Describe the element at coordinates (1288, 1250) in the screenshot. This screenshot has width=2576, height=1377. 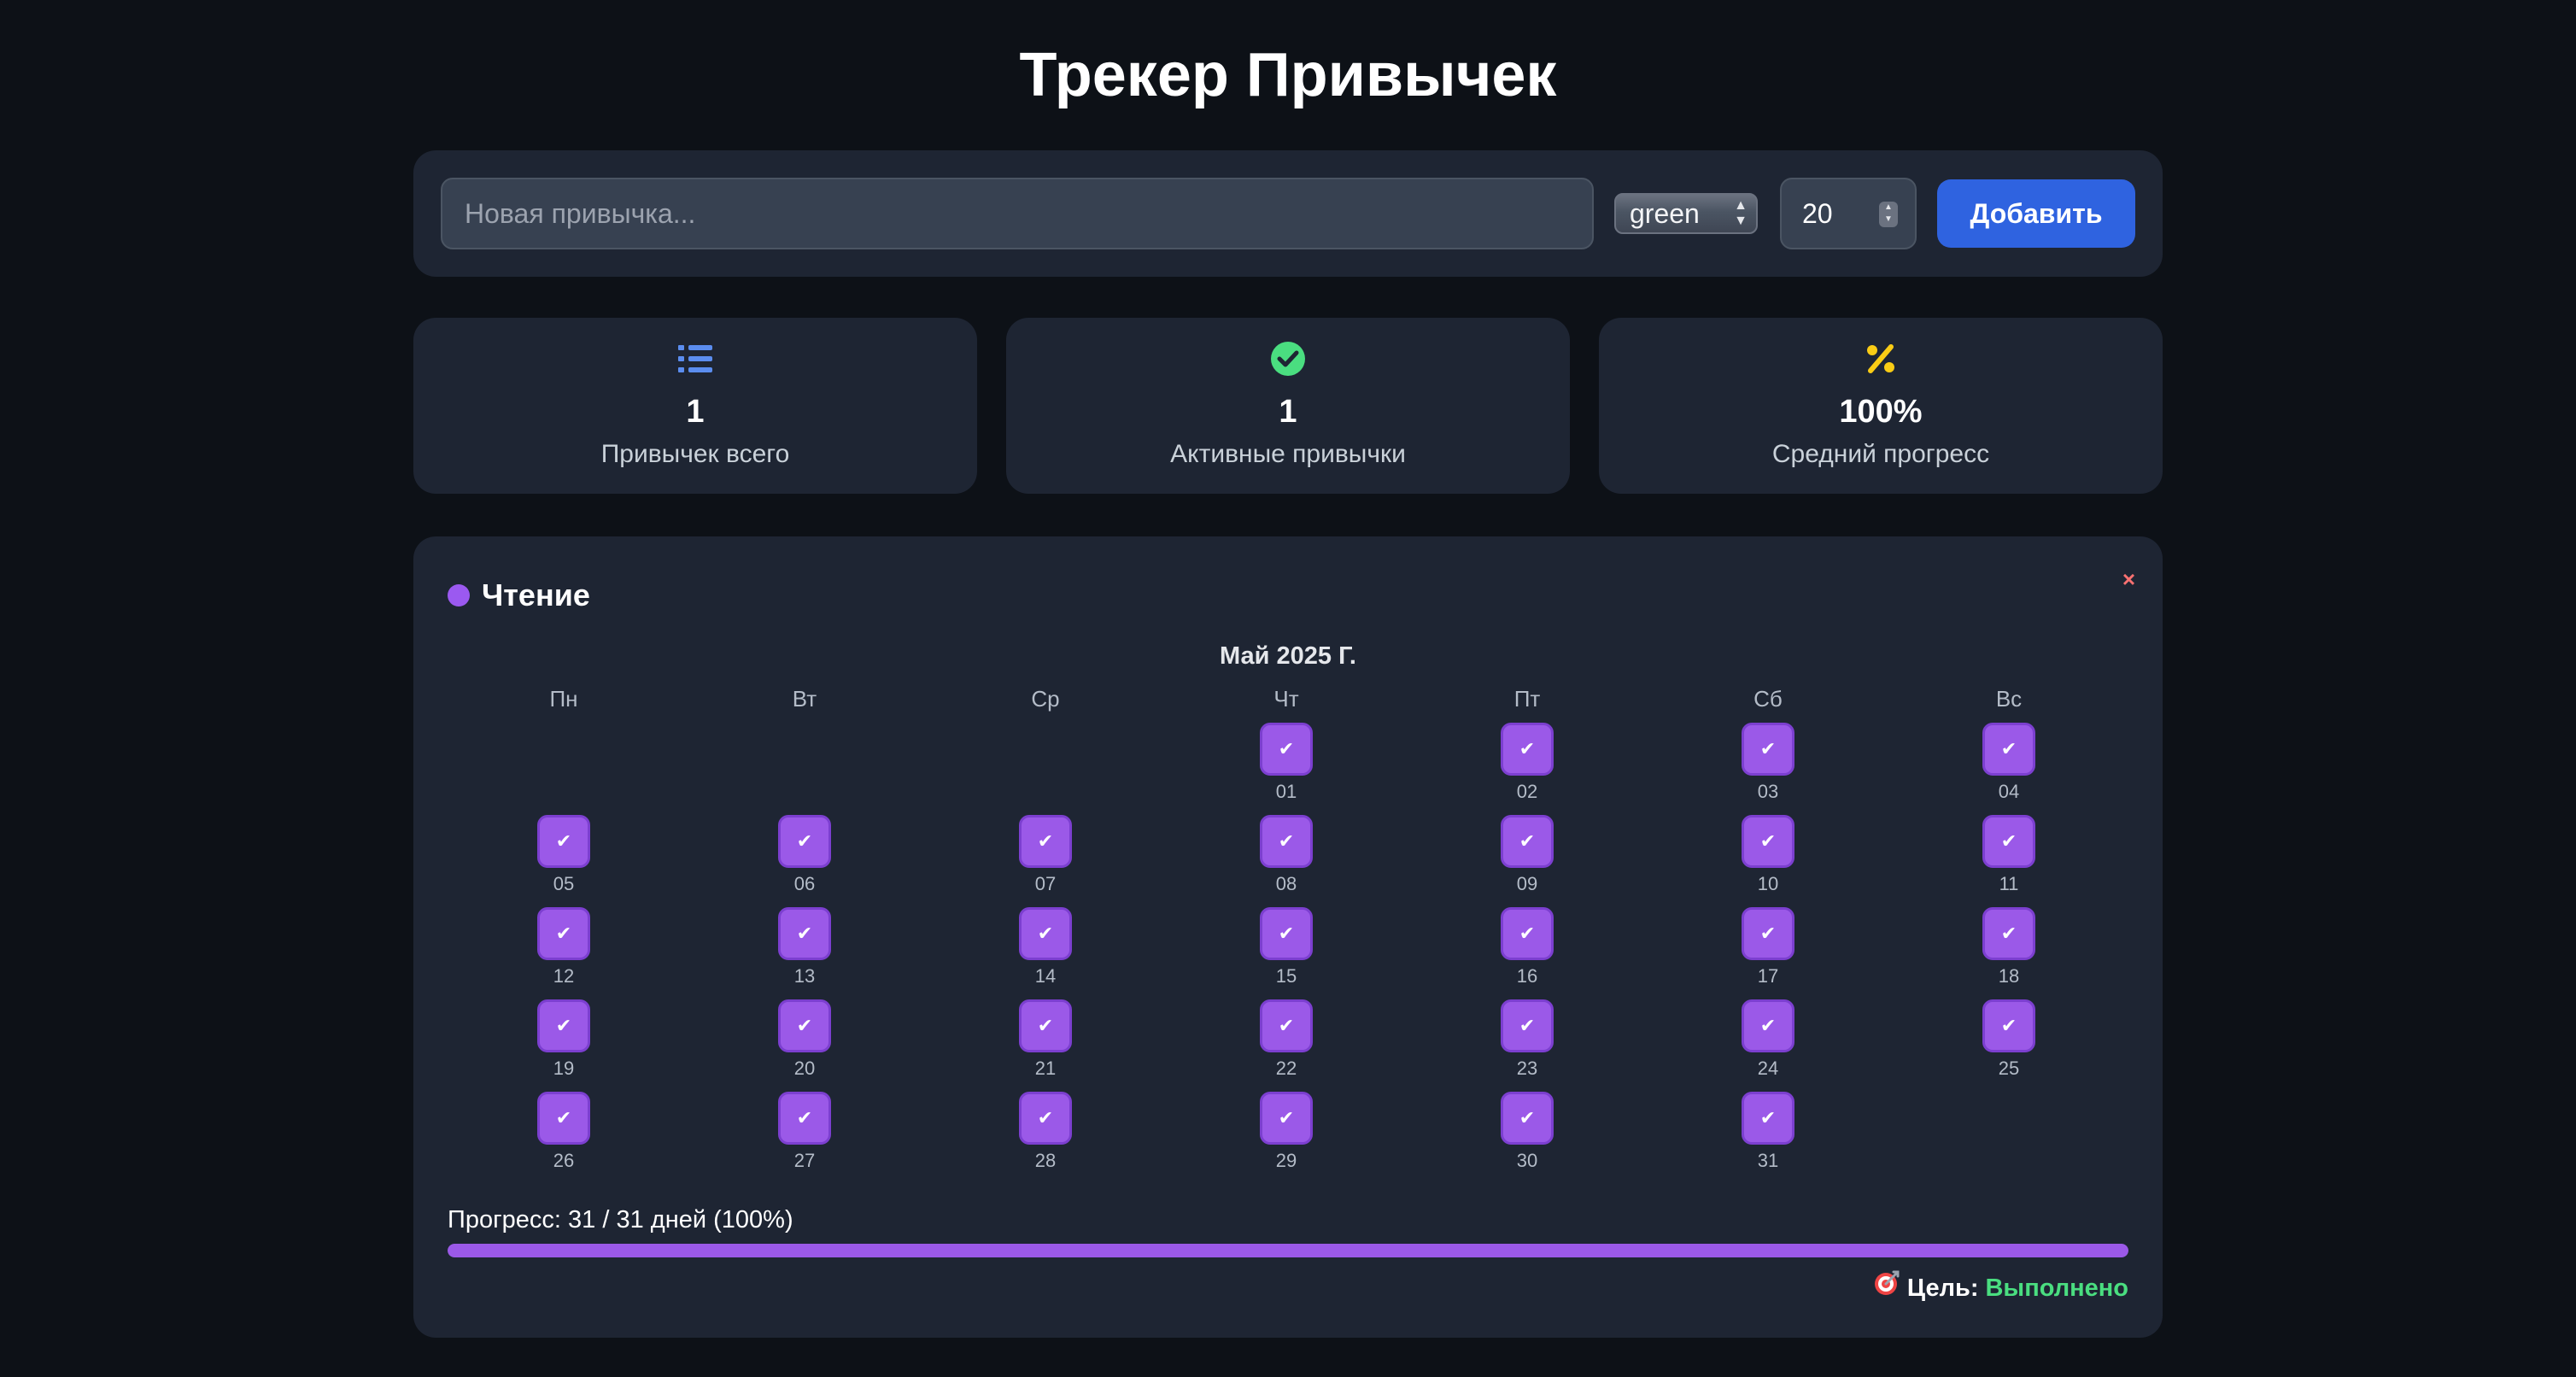
I see `progress-bar-fill` at that location.